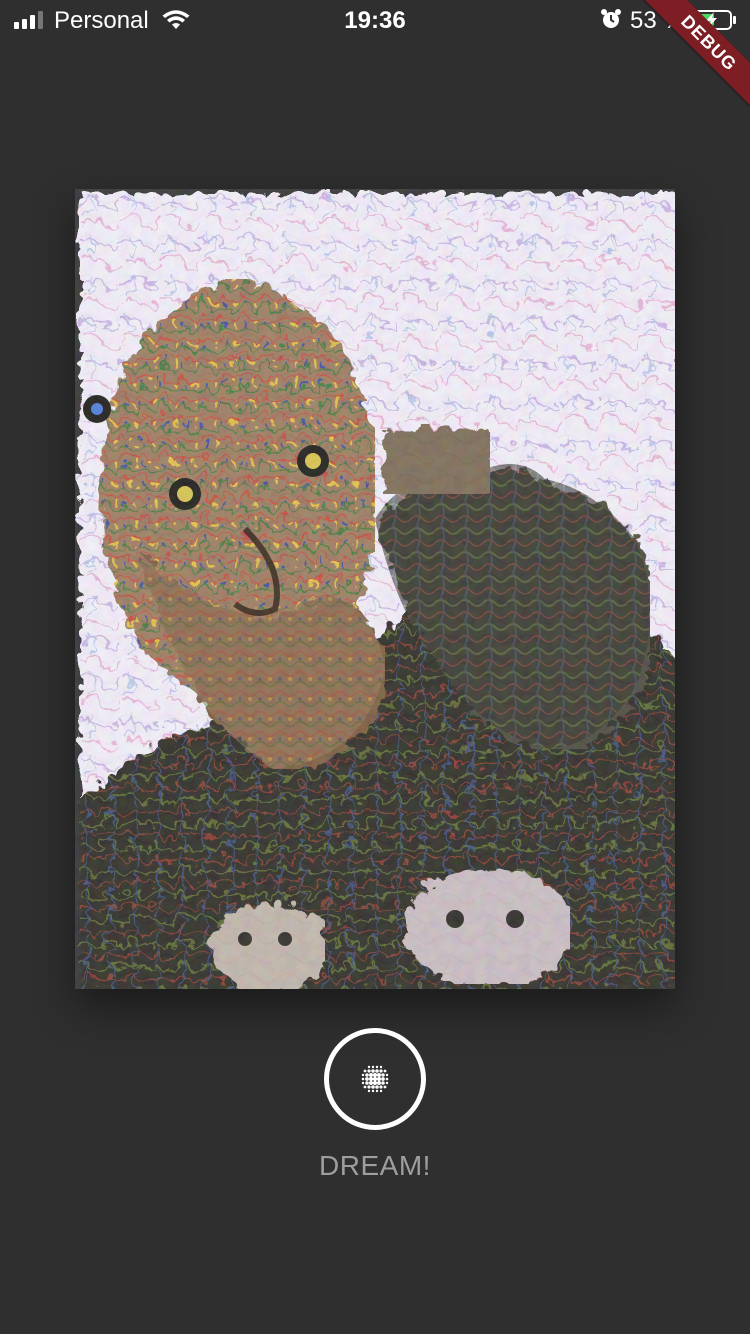 The image size is (750, 1334). I want to click on status-bar: Personal 19:36 53 %, so click(375, 20).